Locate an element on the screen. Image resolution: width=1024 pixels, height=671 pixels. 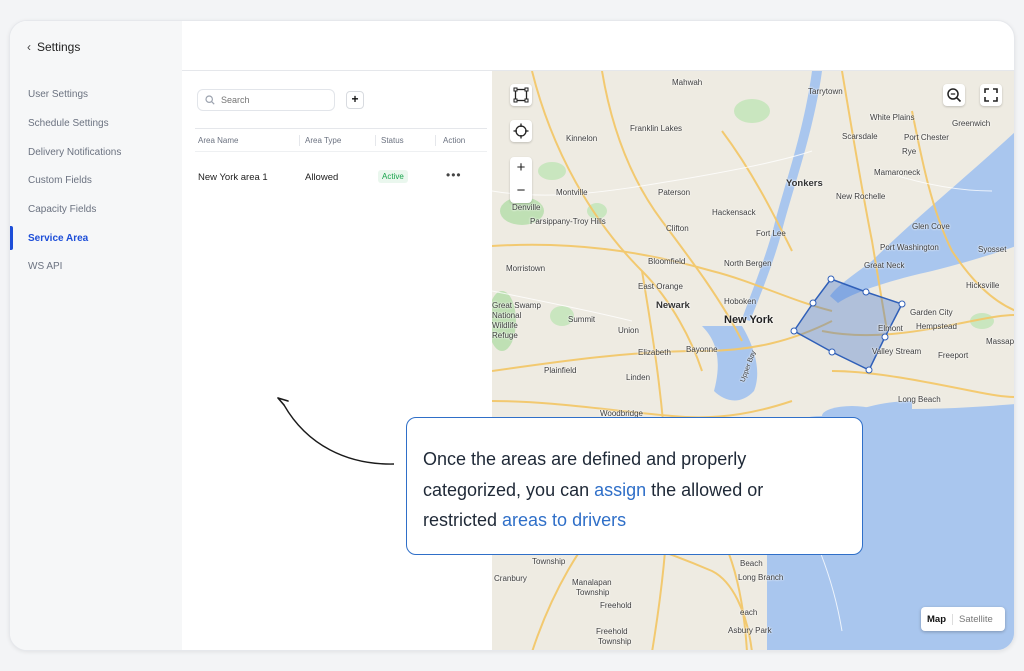
map-label: Franklin Lakes is located at coordinates (656, 128).